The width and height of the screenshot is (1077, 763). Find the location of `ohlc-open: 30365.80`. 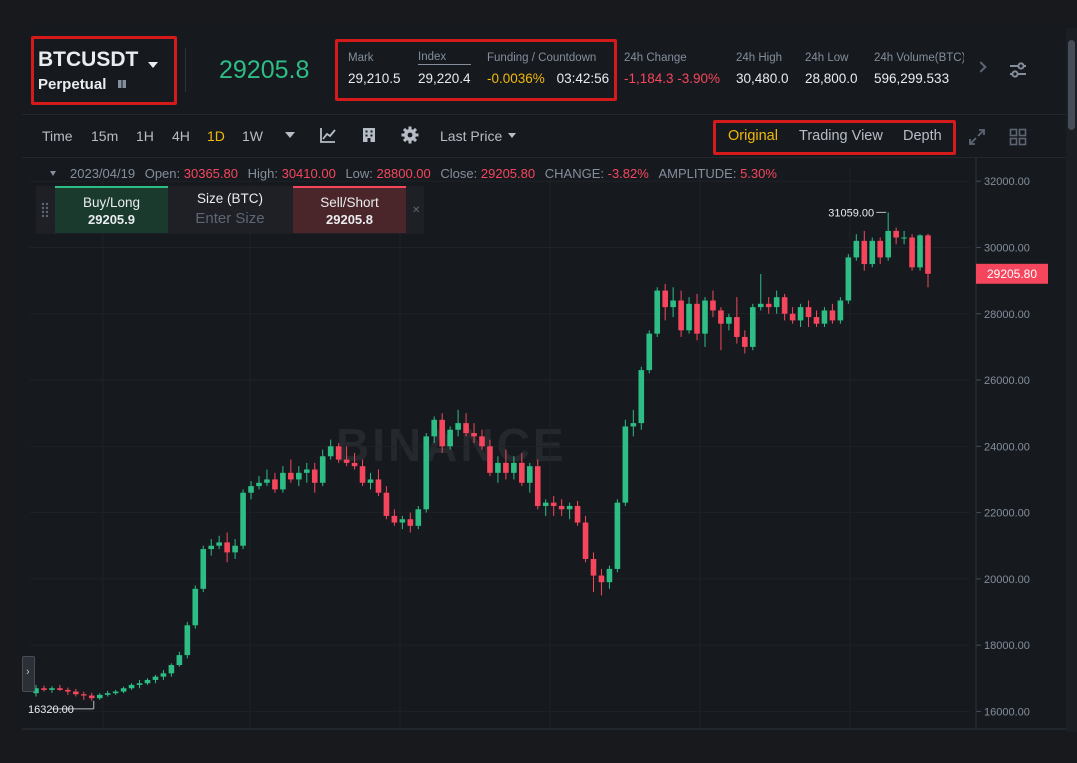

ohlc-open: 30365.80 is located at coordinates (210, 173).